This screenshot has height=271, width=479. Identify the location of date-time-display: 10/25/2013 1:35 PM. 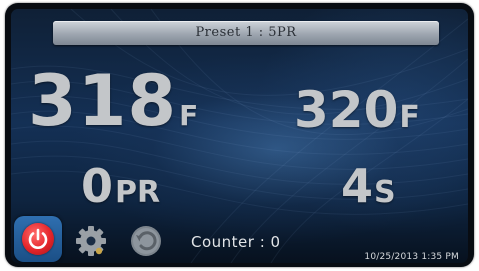
(411, 257).